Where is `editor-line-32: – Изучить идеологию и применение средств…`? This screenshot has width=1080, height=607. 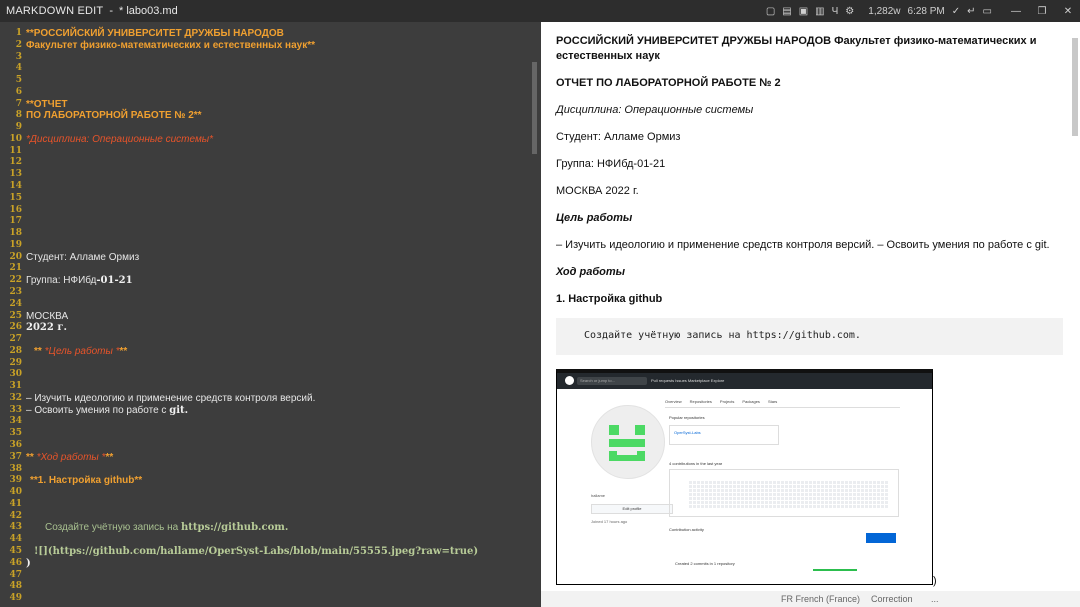 editor-line-32: – Изучить идеологию и применение средств… is located at coordinates (170, 398).